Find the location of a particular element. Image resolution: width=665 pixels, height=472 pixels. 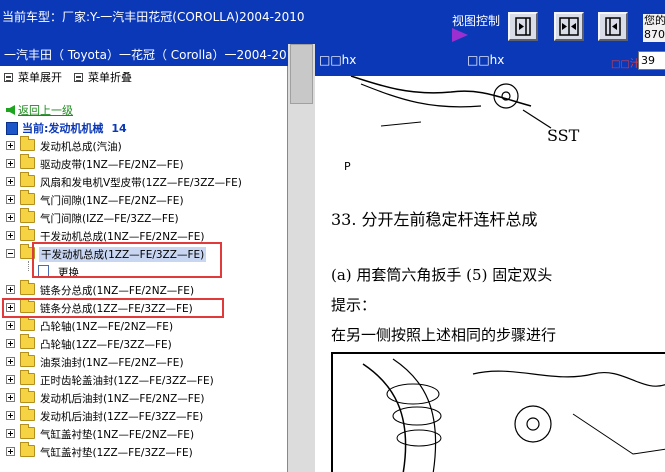

tree-item: 发动机后油封(1NZ—FE/2NZ—FE) is located at coordinates (144, 397).